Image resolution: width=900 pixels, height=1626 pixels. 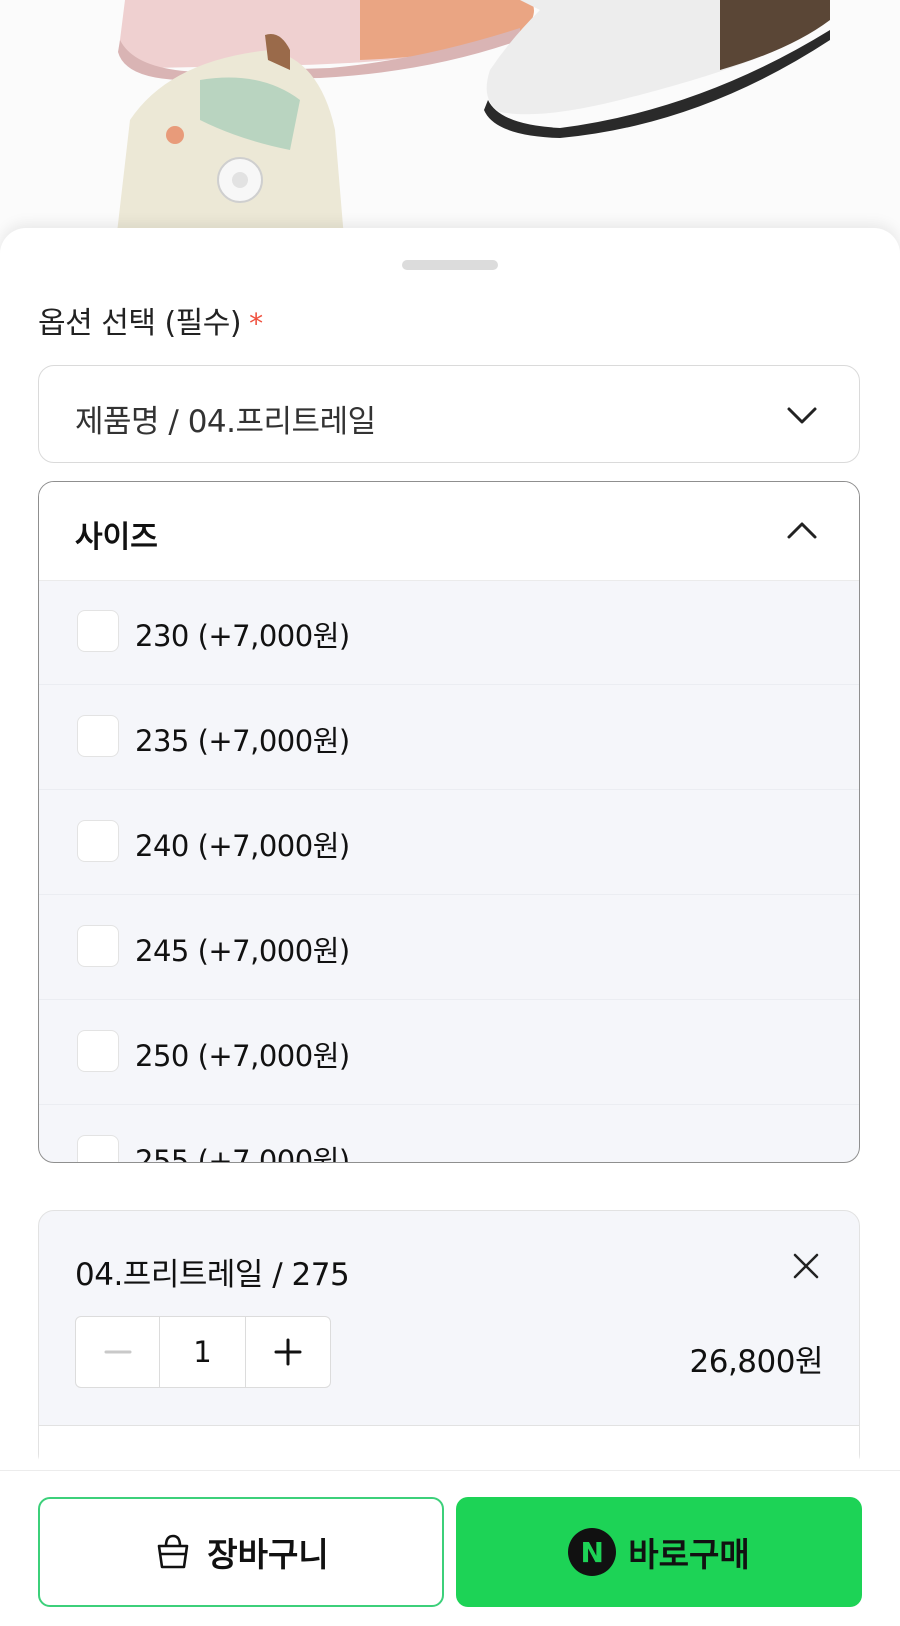 What do you see at coordinates (449, 632) in the screenshot?
I see `size-option: 230 (+7,000원)` at bounding box center [449, 632].